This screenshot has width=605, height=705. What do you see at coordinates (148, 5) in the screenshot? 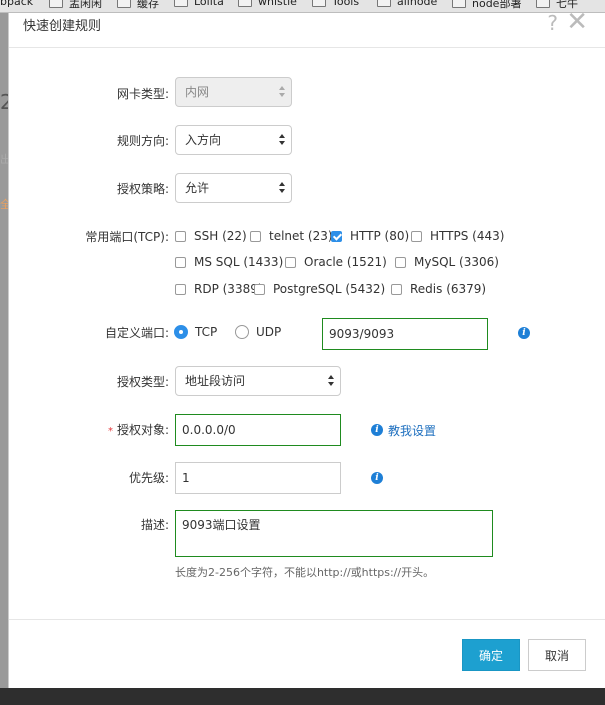
I see `bookmark-label: 缓存` at bounding box center [148, 5].